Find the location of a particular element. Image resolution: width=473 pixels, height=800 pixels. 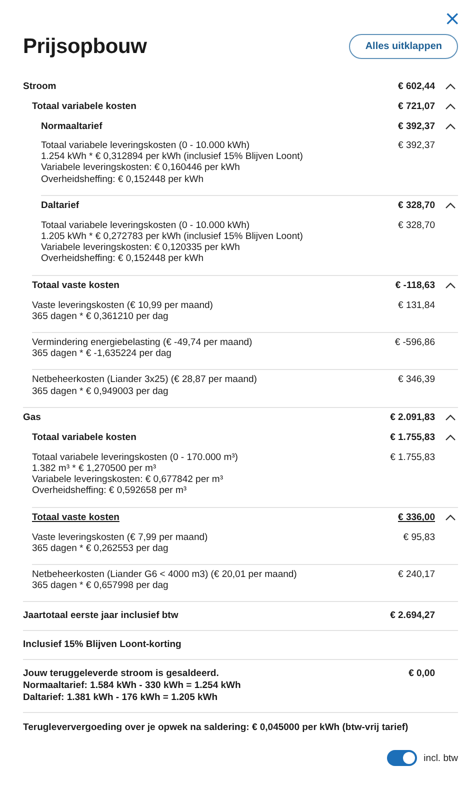

section-amount: € 602,44 is located at coordinates (416, 86).